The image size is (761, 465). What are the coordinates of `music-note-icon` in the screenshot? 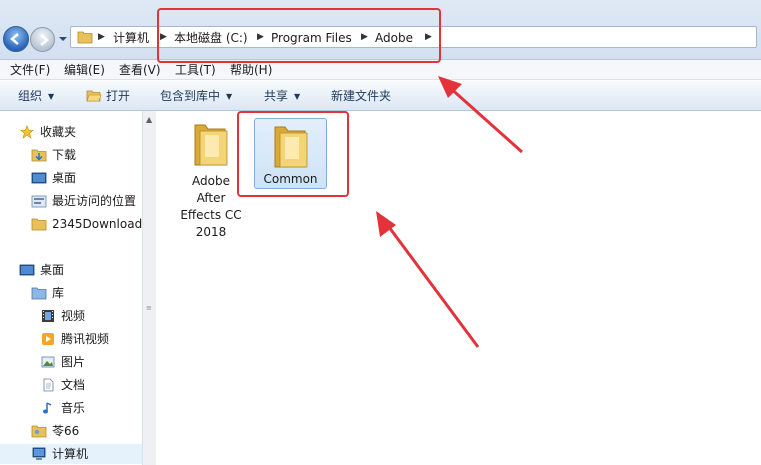 It's located at (47, 408).